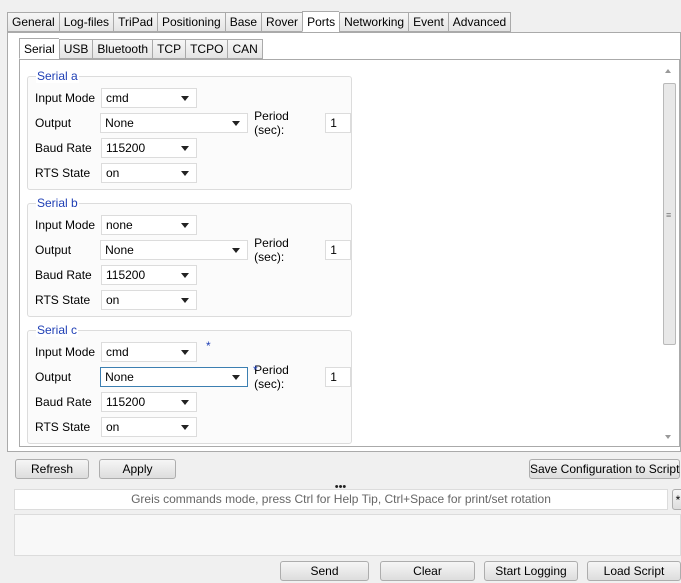 This screenshot has height=583, width=681. Describe the element at coordinates (57, 203) in the screenshot. I see `group-title: Serial b` at that location.